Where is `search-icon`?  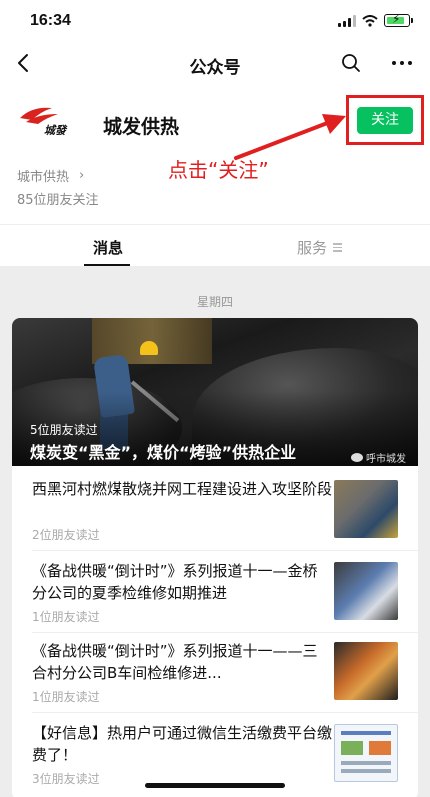 search-icon is located at coordinates (351, 63).